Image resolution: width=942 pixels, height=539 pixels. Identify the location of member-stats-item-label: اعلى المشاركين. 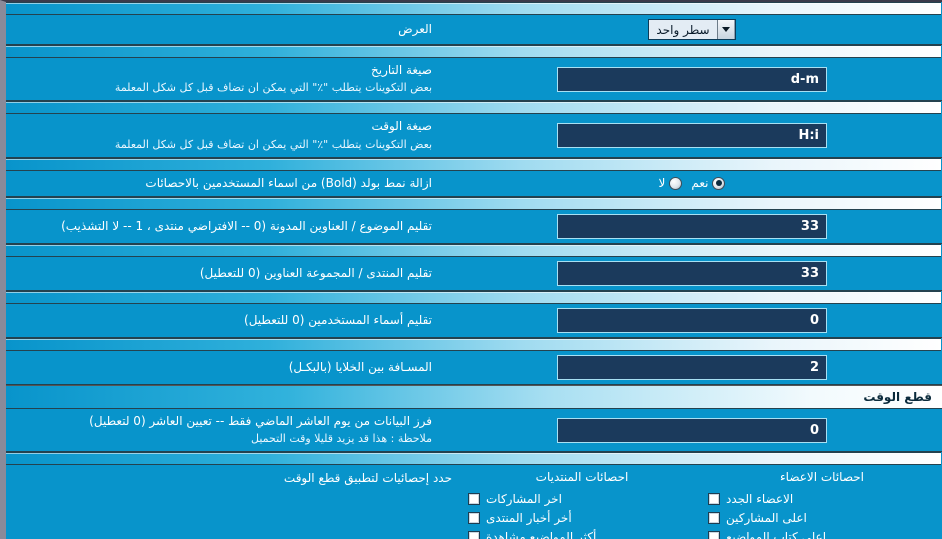
(766, 517).